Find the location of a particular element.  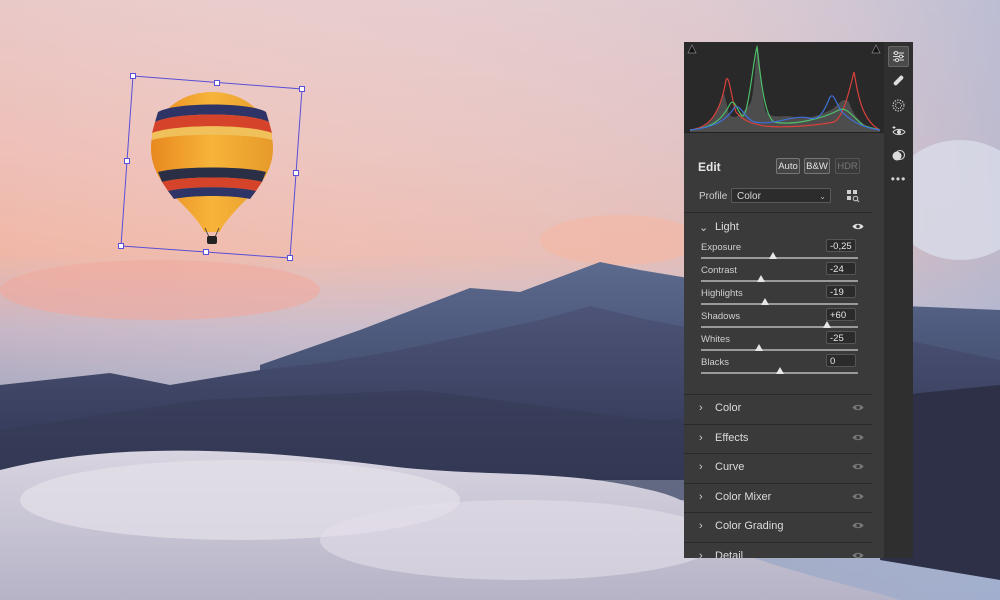

auto-button: Auto is located at coordinates (788, 166).